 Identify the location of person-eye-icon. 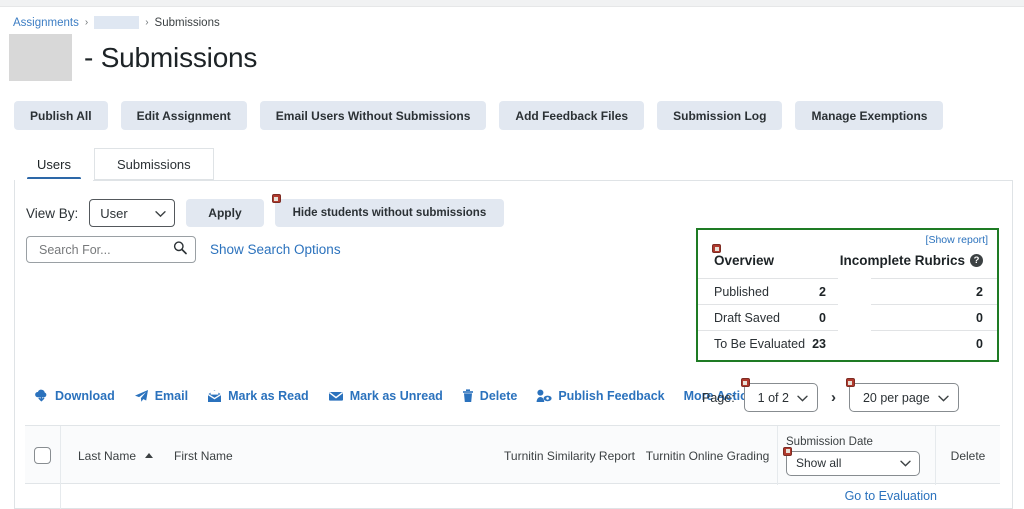
(544, 396).